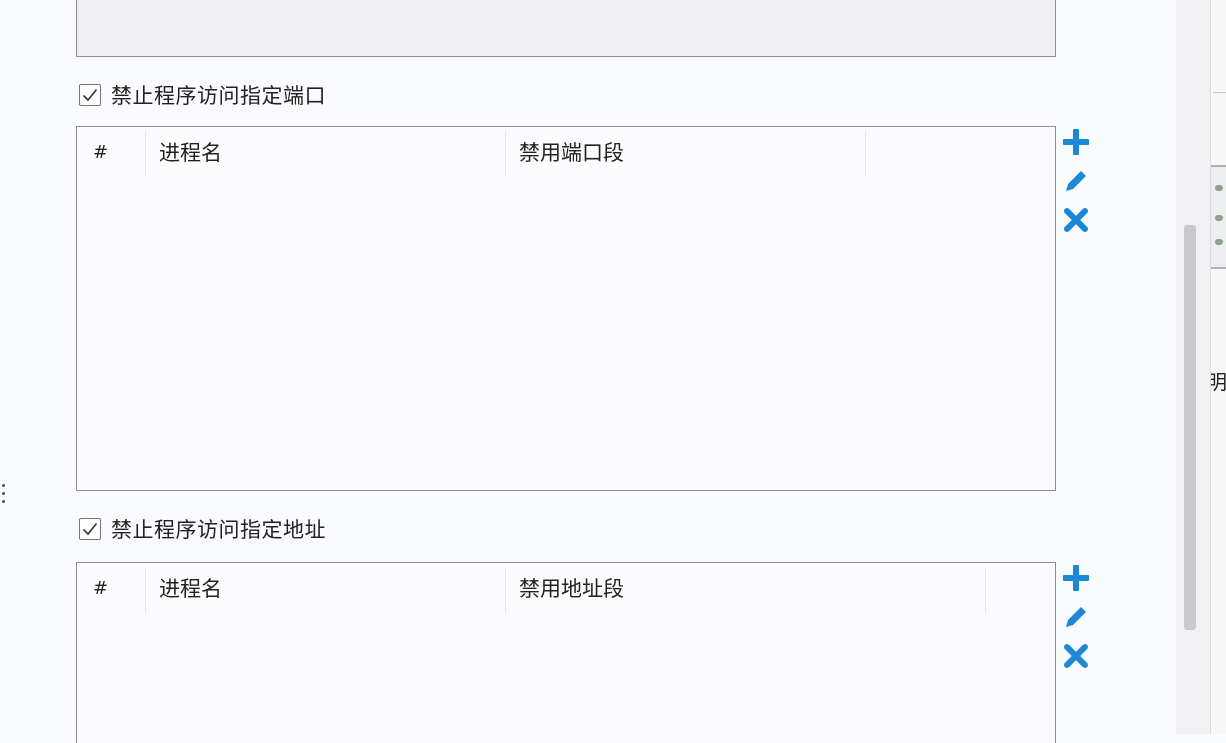 This screenshot has height=743, width=1226. I want to click on column-header-blocked-addresses: 禁用地址段, so click(571, 588).